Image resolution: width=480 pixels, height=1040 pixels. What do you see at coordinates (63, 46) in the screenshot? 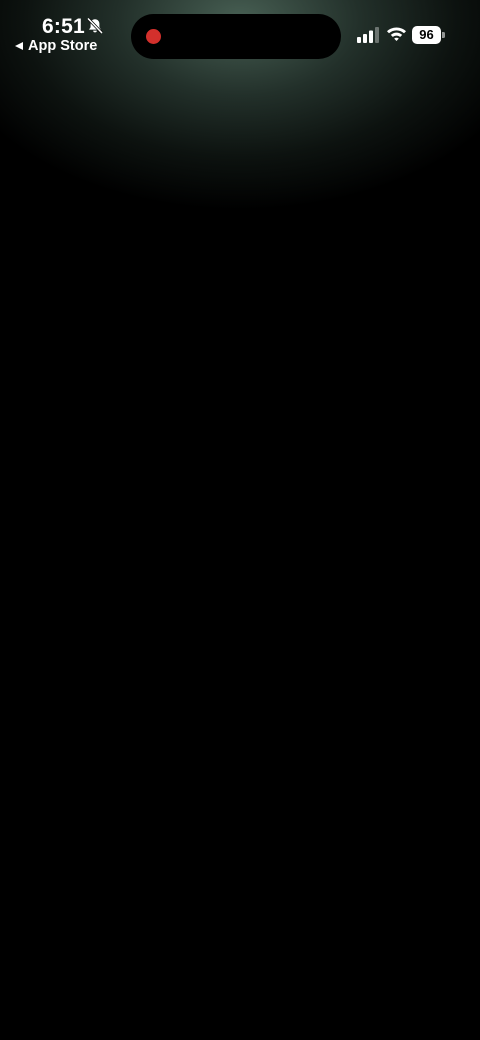
I see `back-link-label: App Store` at bounding box center [63, 46].